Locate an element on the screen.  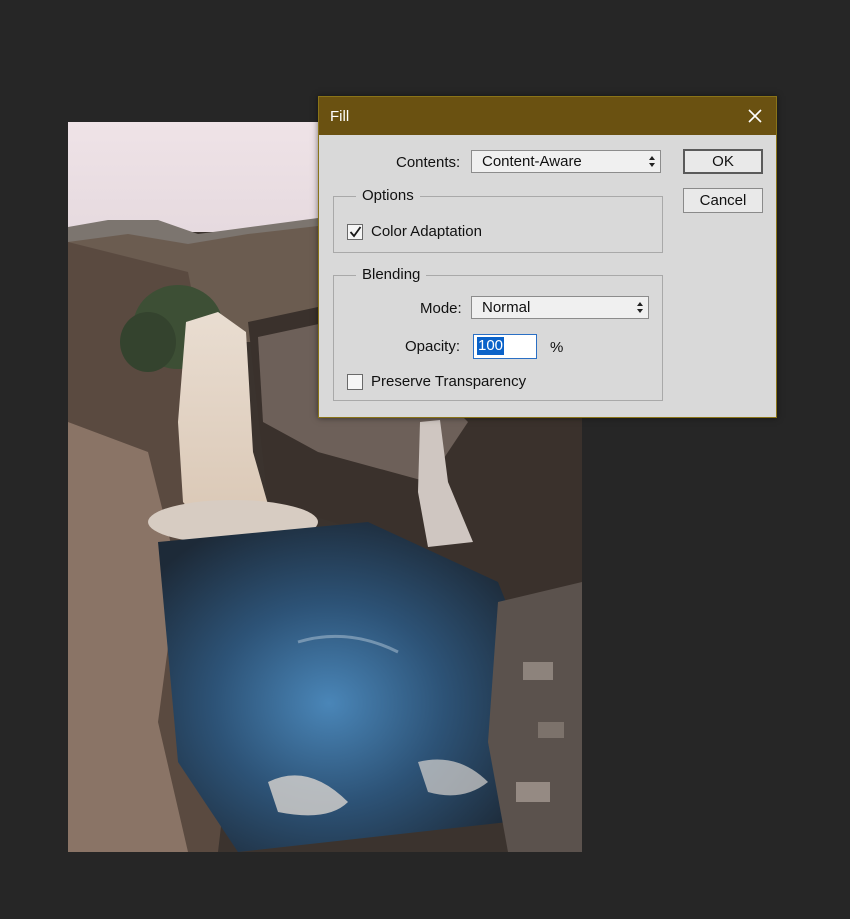
ok-button: OK is located at coordinates (723, 161).